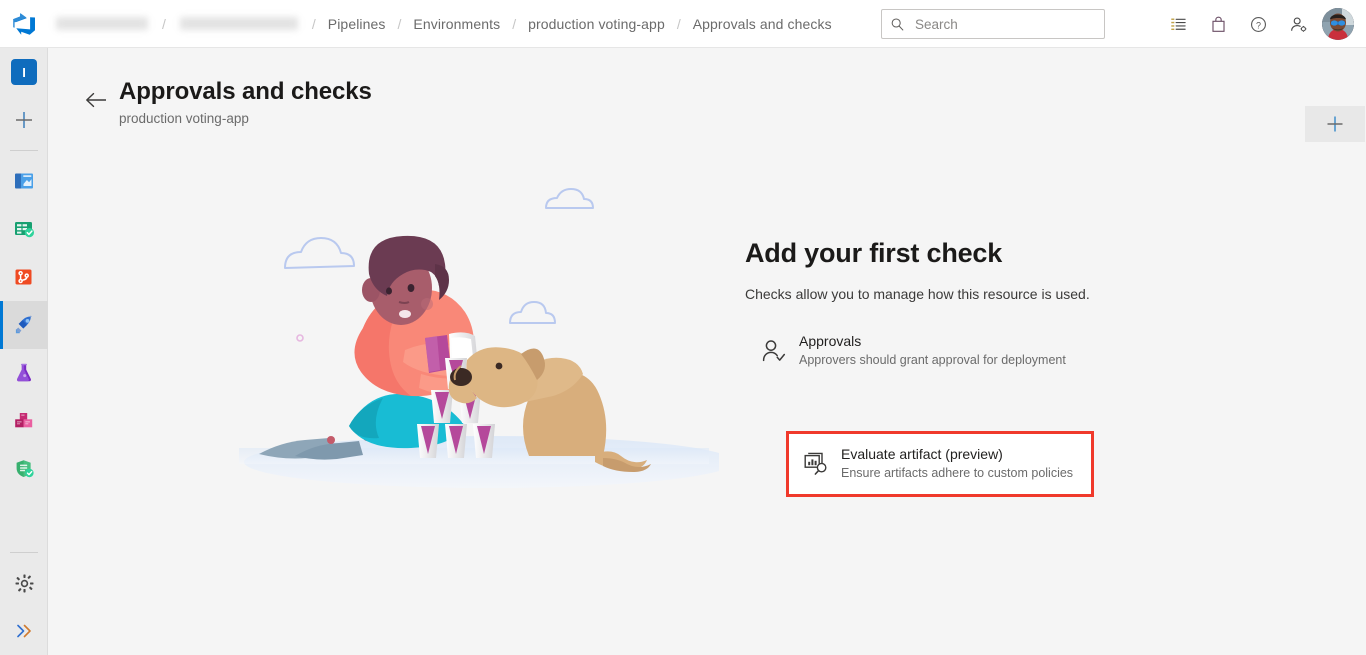  I want to click on search-icon, so click(897, 24).